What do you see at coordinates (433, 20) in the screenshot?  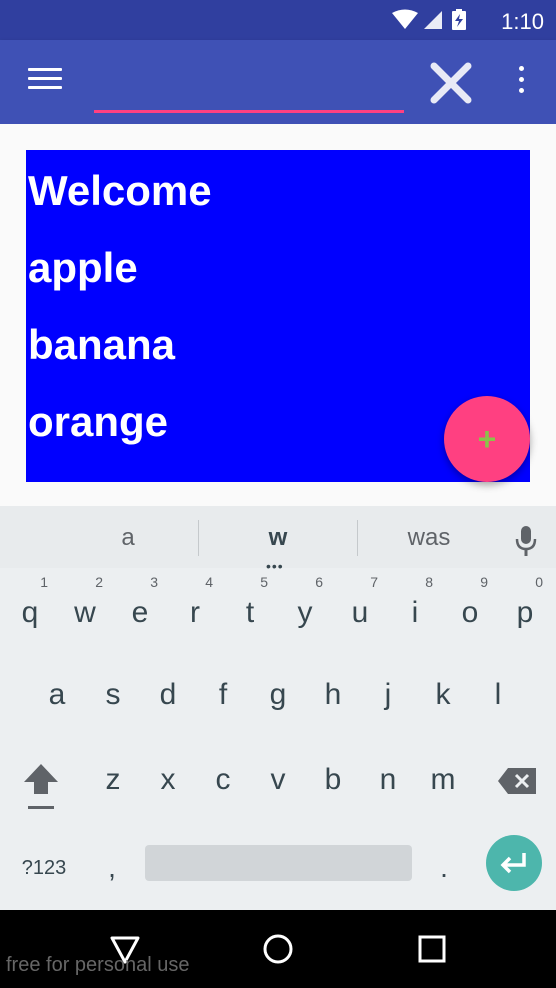 I see `signal-icon` at bounding box center [433, 20].